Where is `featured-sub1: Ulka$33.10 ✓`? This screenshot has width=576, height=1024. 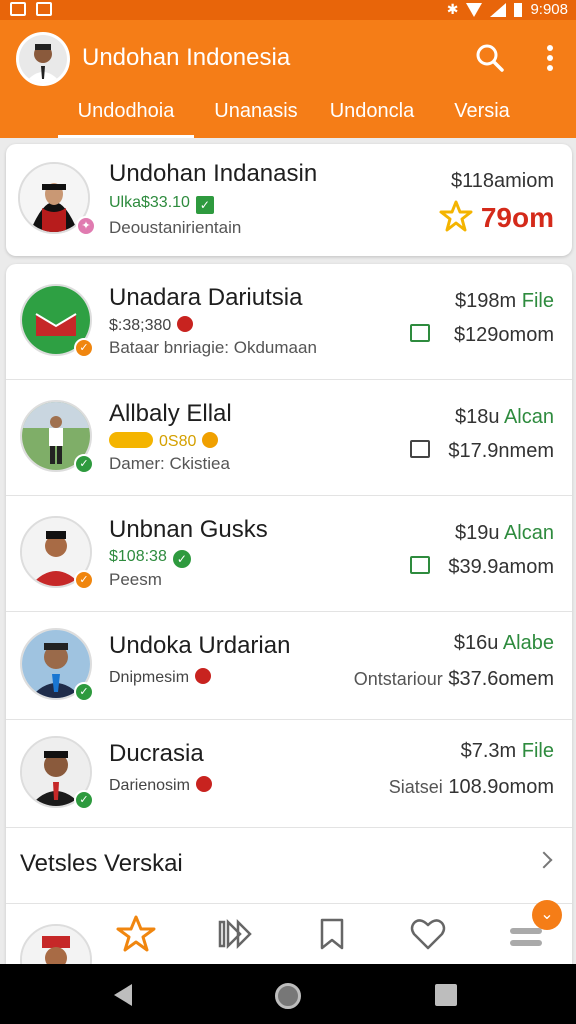 featured-sub1: Ulka$33.10 ✓ is located at coordinates (161, 204).